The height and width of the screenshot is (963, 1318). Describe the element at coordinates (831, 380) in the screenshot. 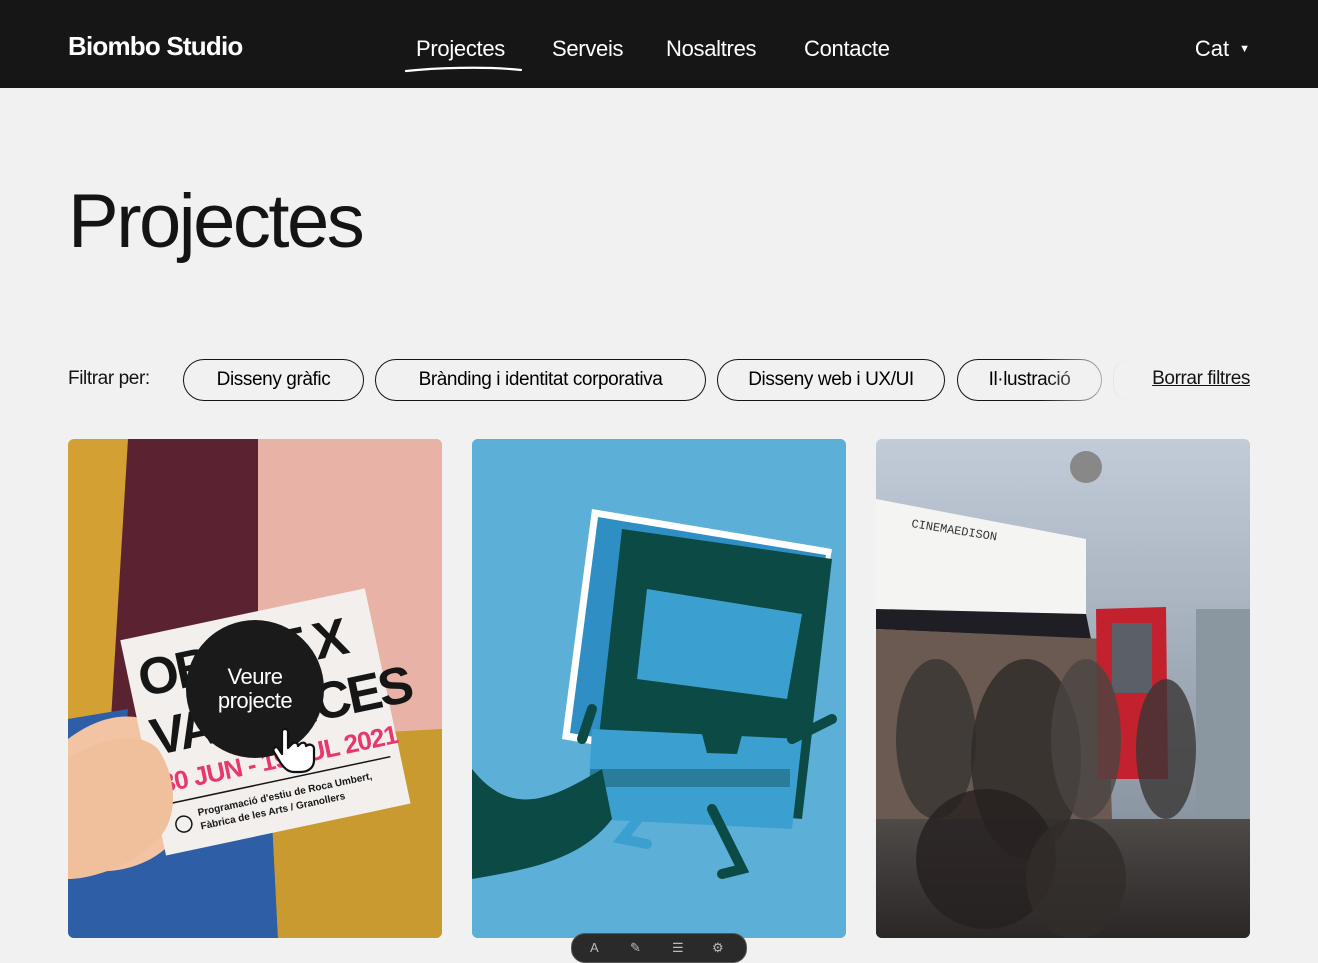

I see `filter-chip-disseny-web: Disseny web i UX/UI` at that location.